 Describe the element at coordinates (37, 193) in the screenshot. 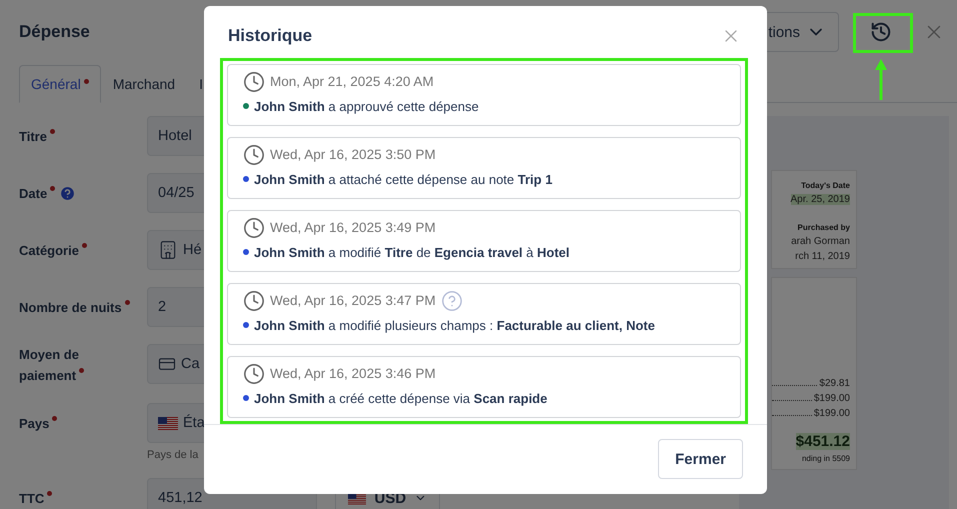

I see `field-label: Date` at that location.